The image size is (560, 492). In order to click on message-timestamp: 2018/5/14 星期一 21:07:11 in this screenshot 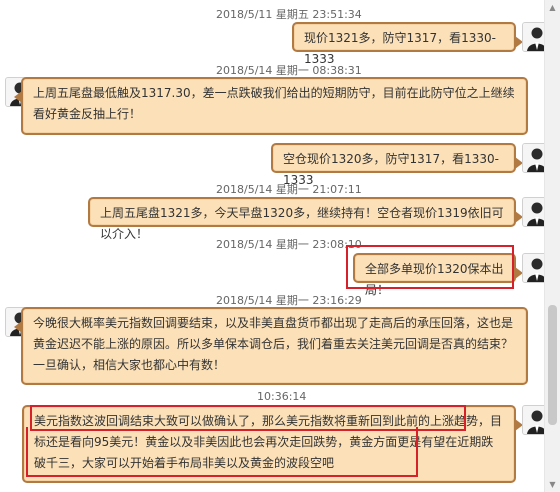, I will do `click(289, 189)`.